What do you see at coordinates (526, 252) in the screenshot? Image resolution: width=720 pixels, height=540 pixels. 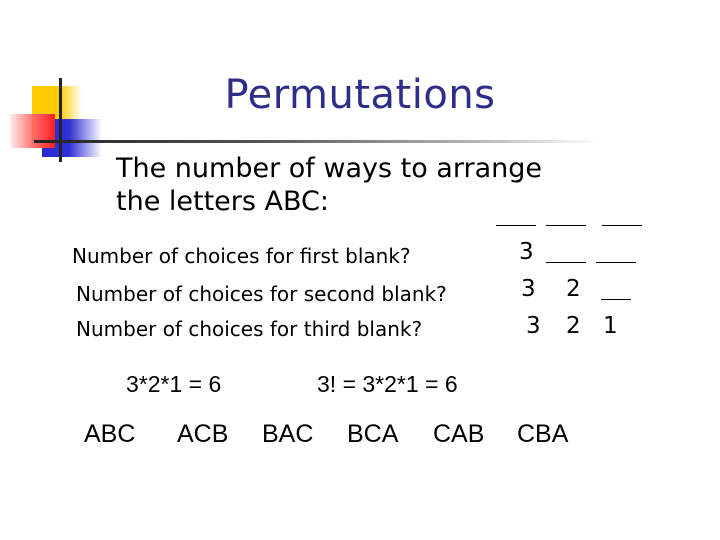 I see `answer-first-1: 3` at bounding box center [526, 252].